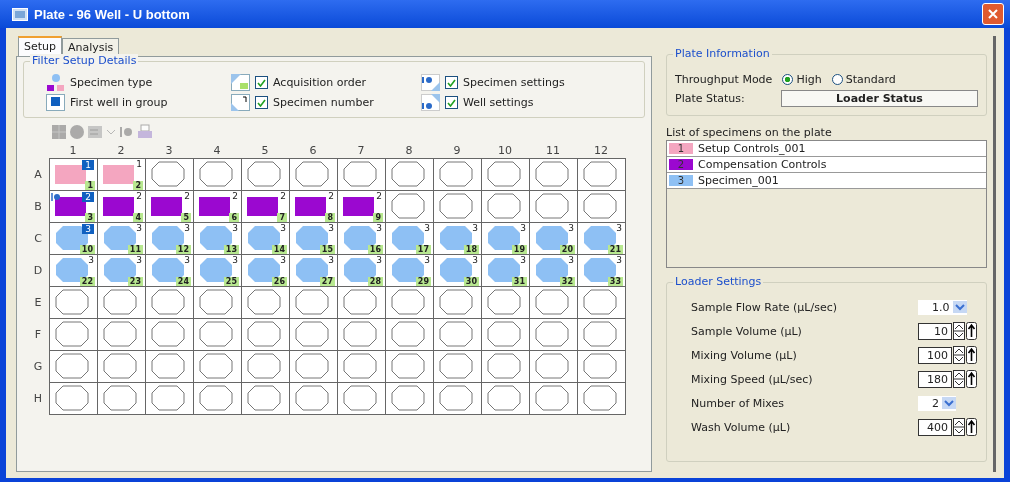  I want to click on well-cell: 2 5, so click(169, 206).